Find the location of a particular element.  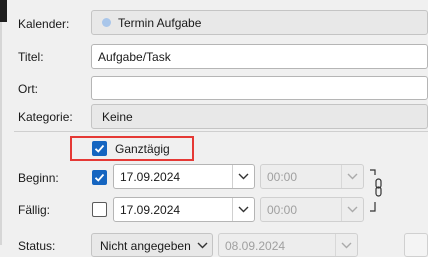

chain-link-icon is located at coordinates (376, 190).